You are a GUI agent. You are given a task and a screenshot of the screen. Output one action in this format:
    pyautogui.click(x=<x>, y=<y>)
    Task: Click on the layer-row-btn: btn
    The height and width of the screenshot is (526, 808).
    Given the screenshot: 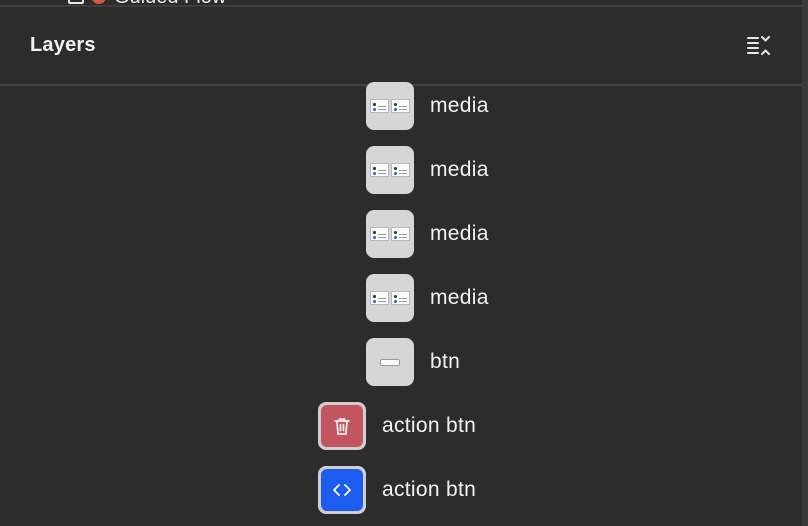 What is the action you would take?
    pyautogui.click(x=401, y=362)
    